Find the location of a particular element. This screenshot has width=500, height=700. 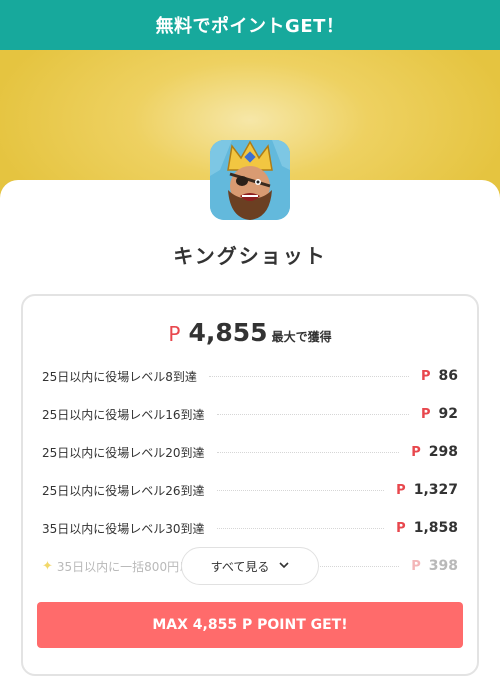

see-all-label: すべて見る is located at coordinates (240, 566).